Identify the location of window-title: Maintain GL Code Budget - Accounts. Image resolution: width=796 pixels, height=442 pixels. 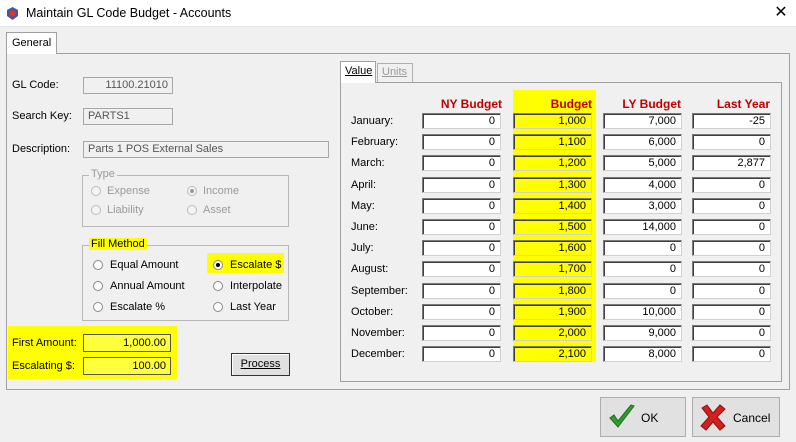
(129, 13).